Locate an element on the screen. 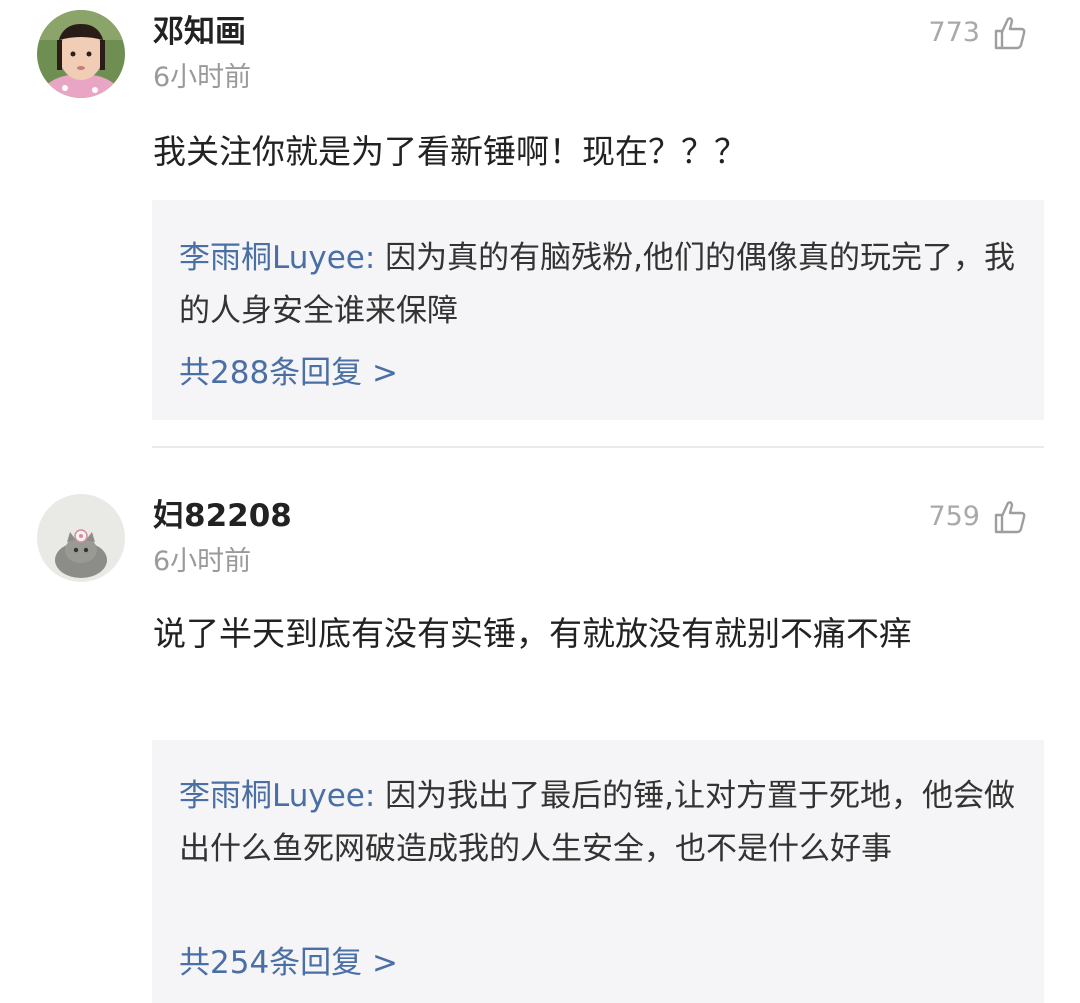 This screenshot has height=1003, width=1080. like-button: 759 is located at coordinates (979, 517).